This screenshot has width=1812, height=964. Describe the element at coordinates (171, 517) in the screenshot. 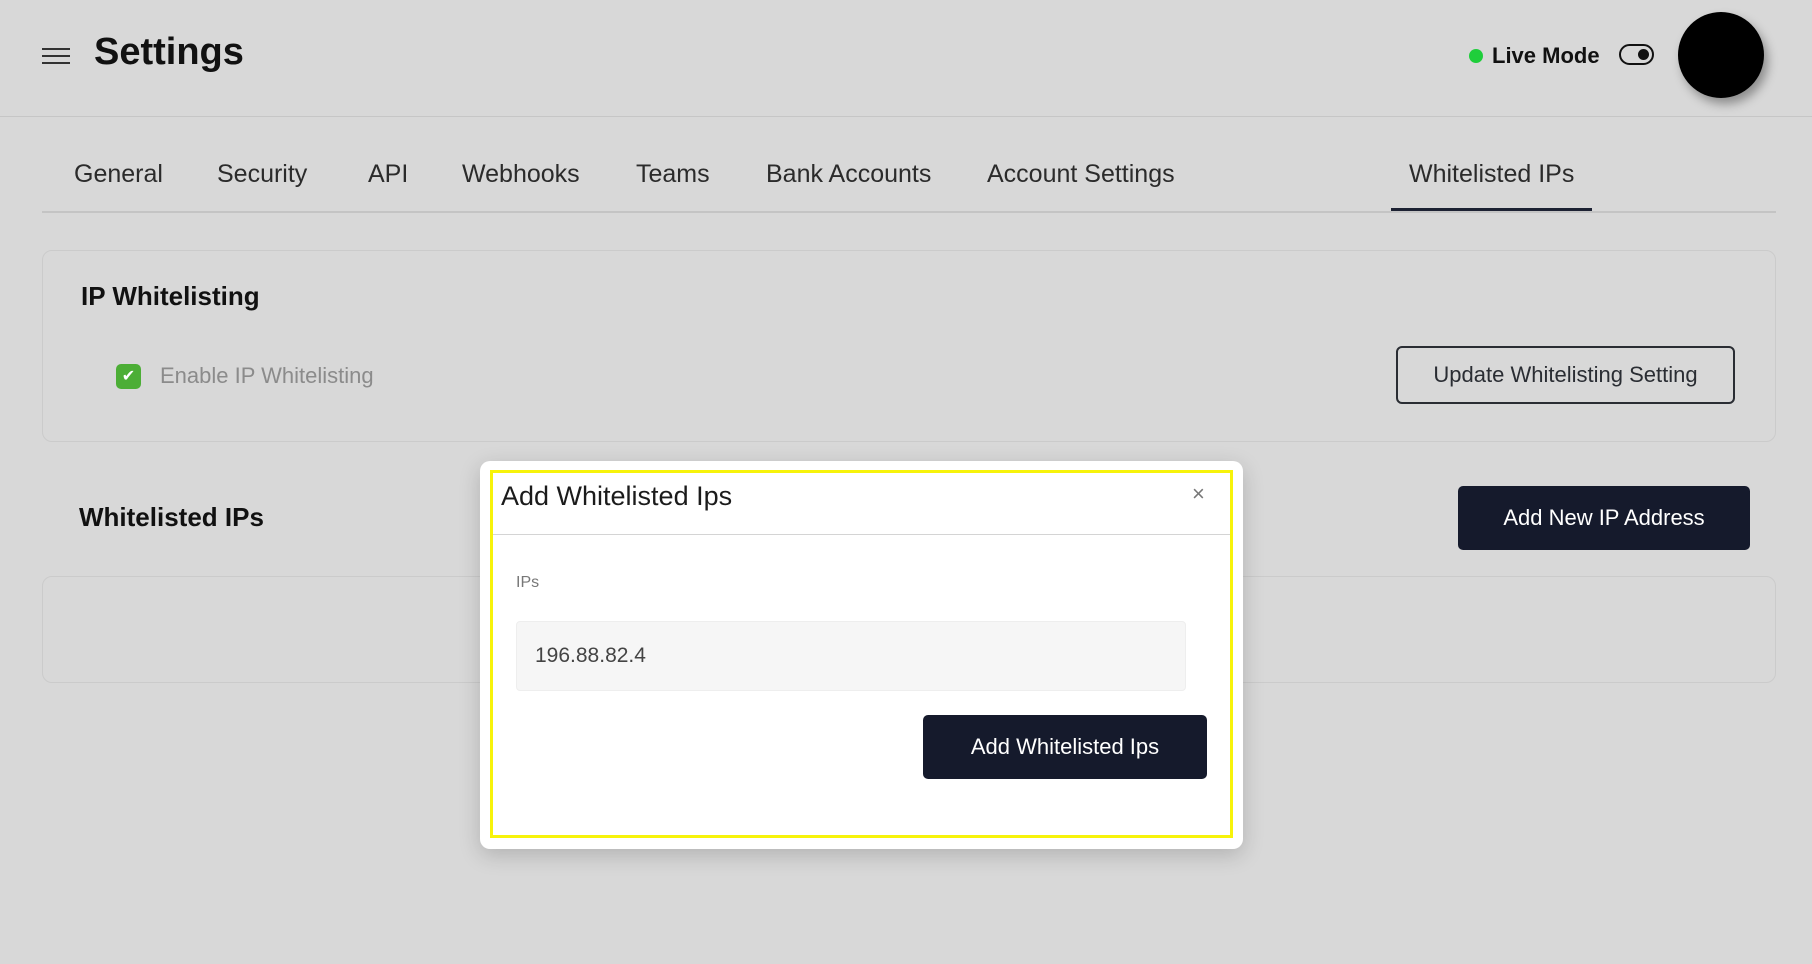

I see `whitelisted-ips-title: Whitelisted IPs` at that location.